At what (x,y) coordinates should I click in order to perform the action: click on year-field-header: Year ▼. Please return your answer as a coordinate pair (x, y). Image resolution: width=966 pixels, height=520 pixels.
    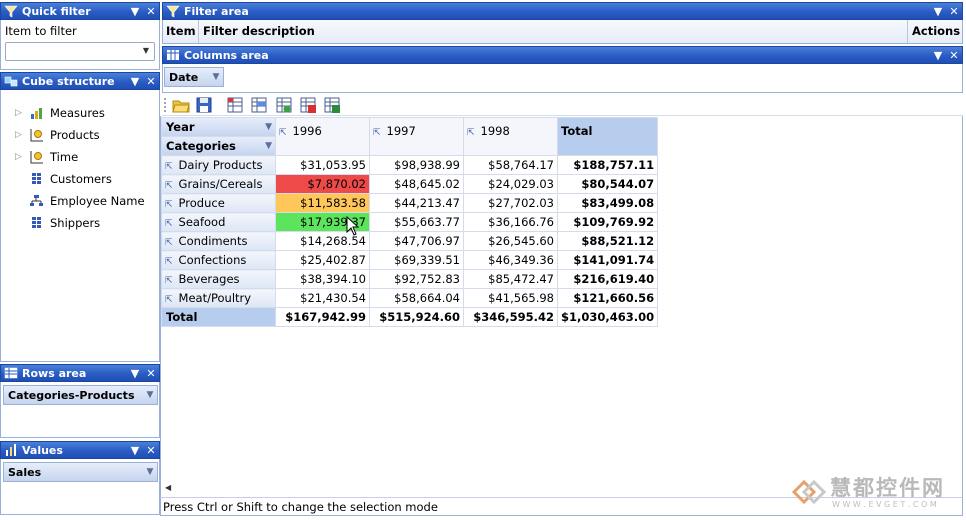
    Looking at the image, I should click on (218, 127).